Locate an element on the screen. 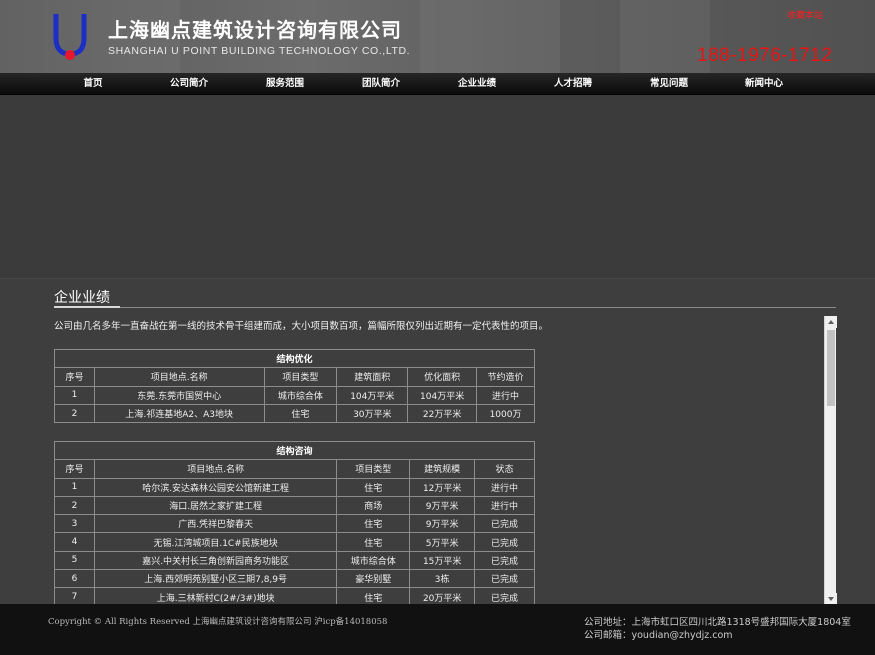 This screenshot has width=875, height=655. table-row: 3 广西.凭祥巴黎春天 住宅 9万平米 已完成 is located at coordinates (294, 524).